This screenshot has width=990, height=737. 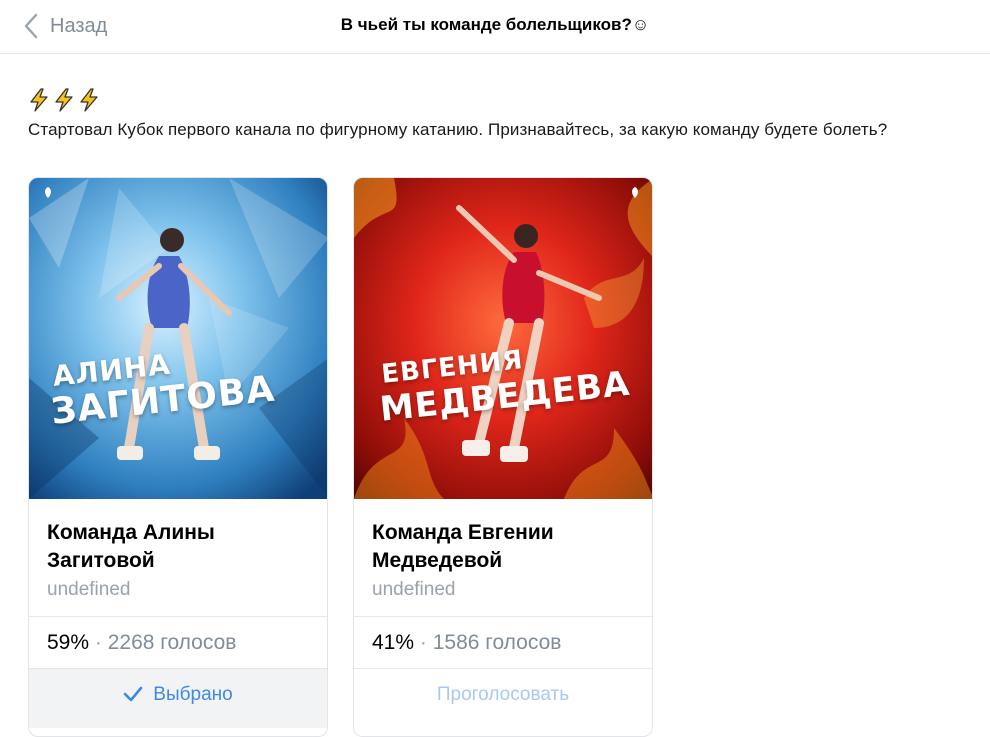 What do you see at coordinates (393, 642) in the screenshot?
I see `option-percent: 41%` at bounding box center [393, 642].